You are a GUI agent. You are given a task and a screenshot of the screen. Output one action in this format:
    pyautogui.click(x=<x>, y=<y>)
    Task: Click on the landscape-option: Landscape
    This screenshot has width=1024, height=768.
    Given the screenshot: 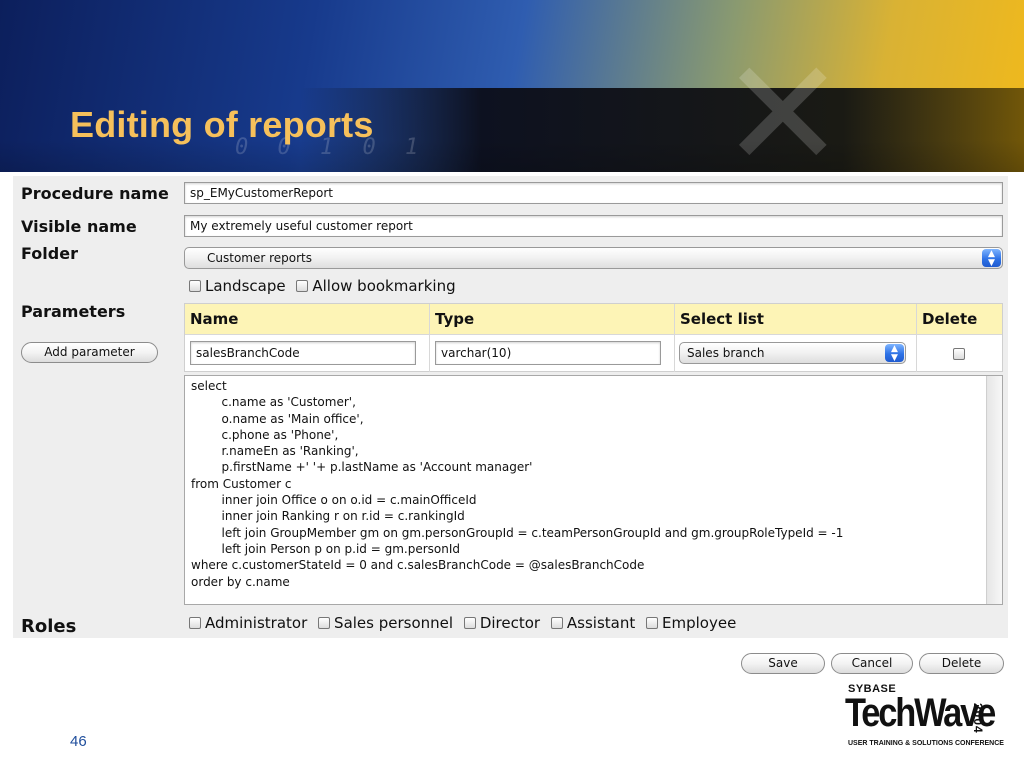 What is the action you would take?
    pyautogui.click(x=237, y=286)
    